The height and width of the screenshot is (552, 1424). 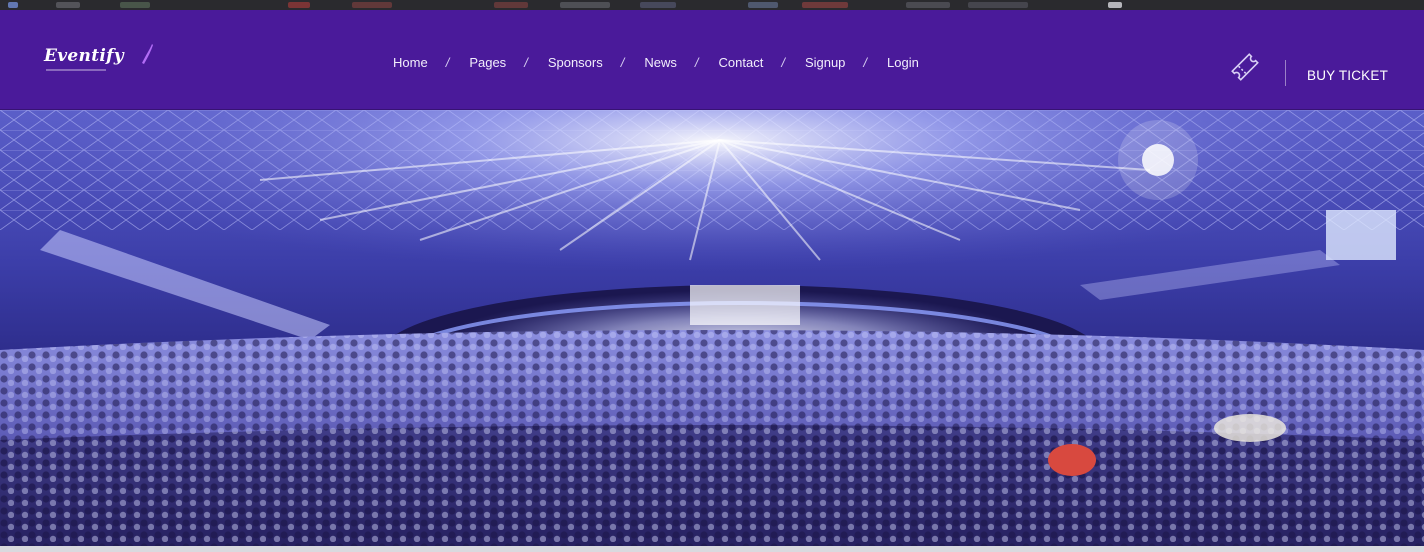 What do you see at coordinates (487, 62) in the screenshot?
I see `nav-pages: Pages` at bounding box center [487, 62].